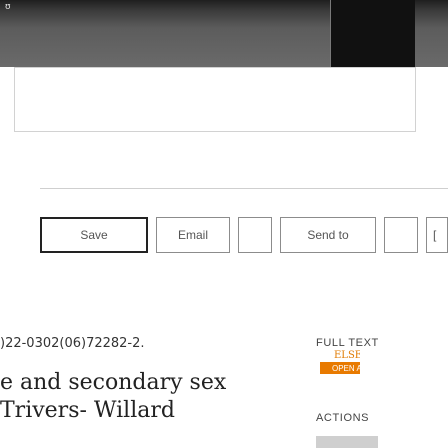  Describe the element at coordinates (437, 235) in the screenshot. I see `more-button: [` at that location.